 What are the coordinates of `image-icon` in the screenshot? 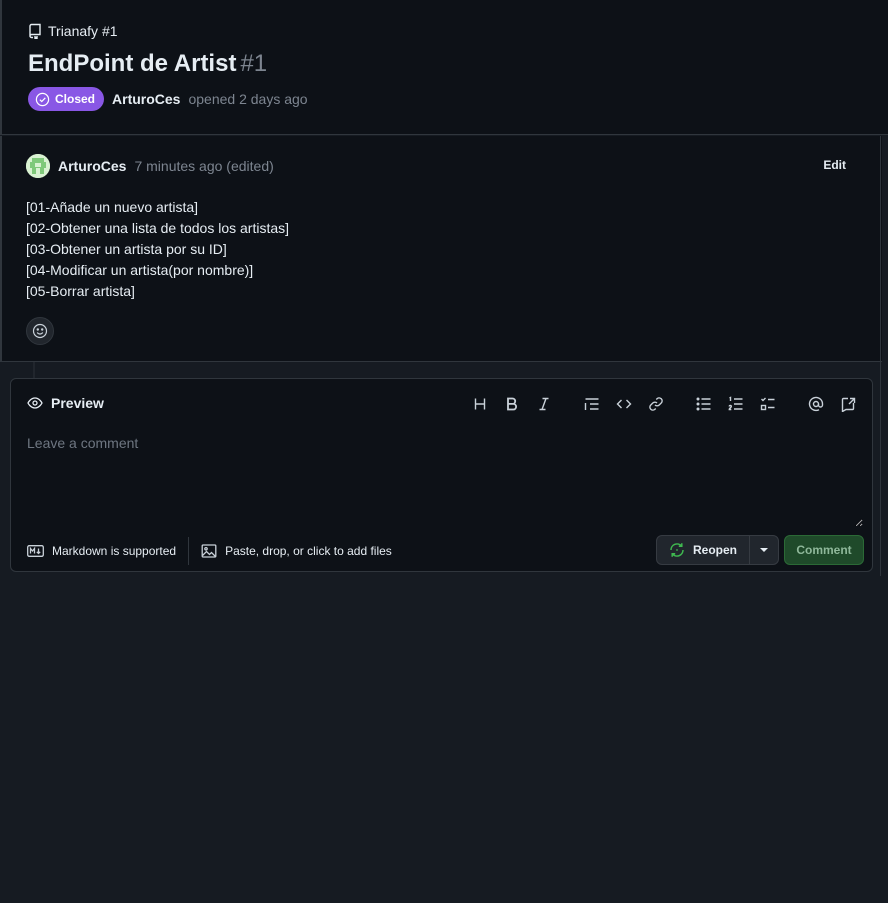 It's located at (209, 551).